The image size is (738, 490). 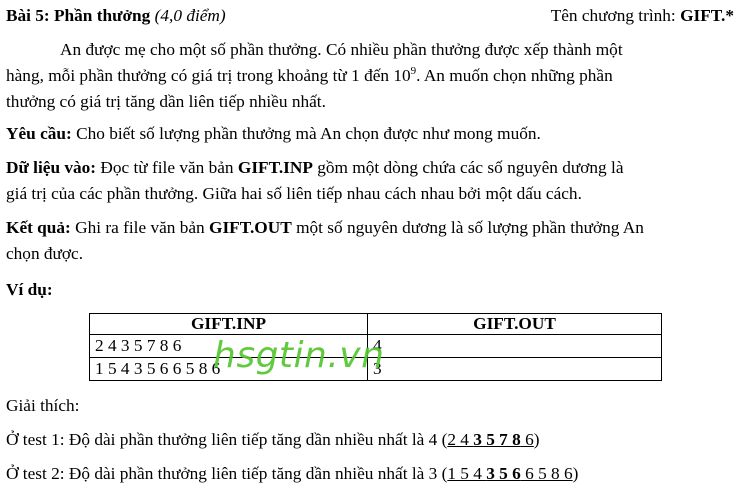 I want to click on test1-plain: 2 4, so click(x=460, y=439).